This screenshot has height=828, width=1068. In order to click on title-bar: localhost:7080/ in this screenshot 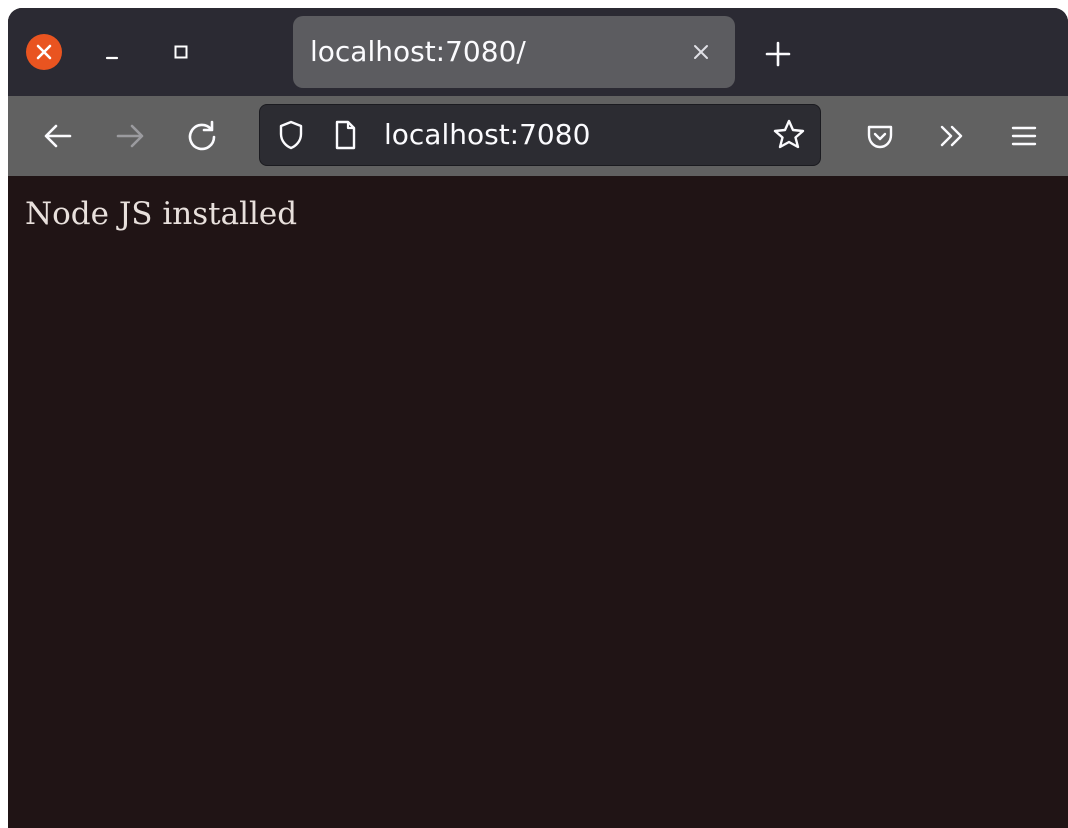, I will do `click(538, 52)`.